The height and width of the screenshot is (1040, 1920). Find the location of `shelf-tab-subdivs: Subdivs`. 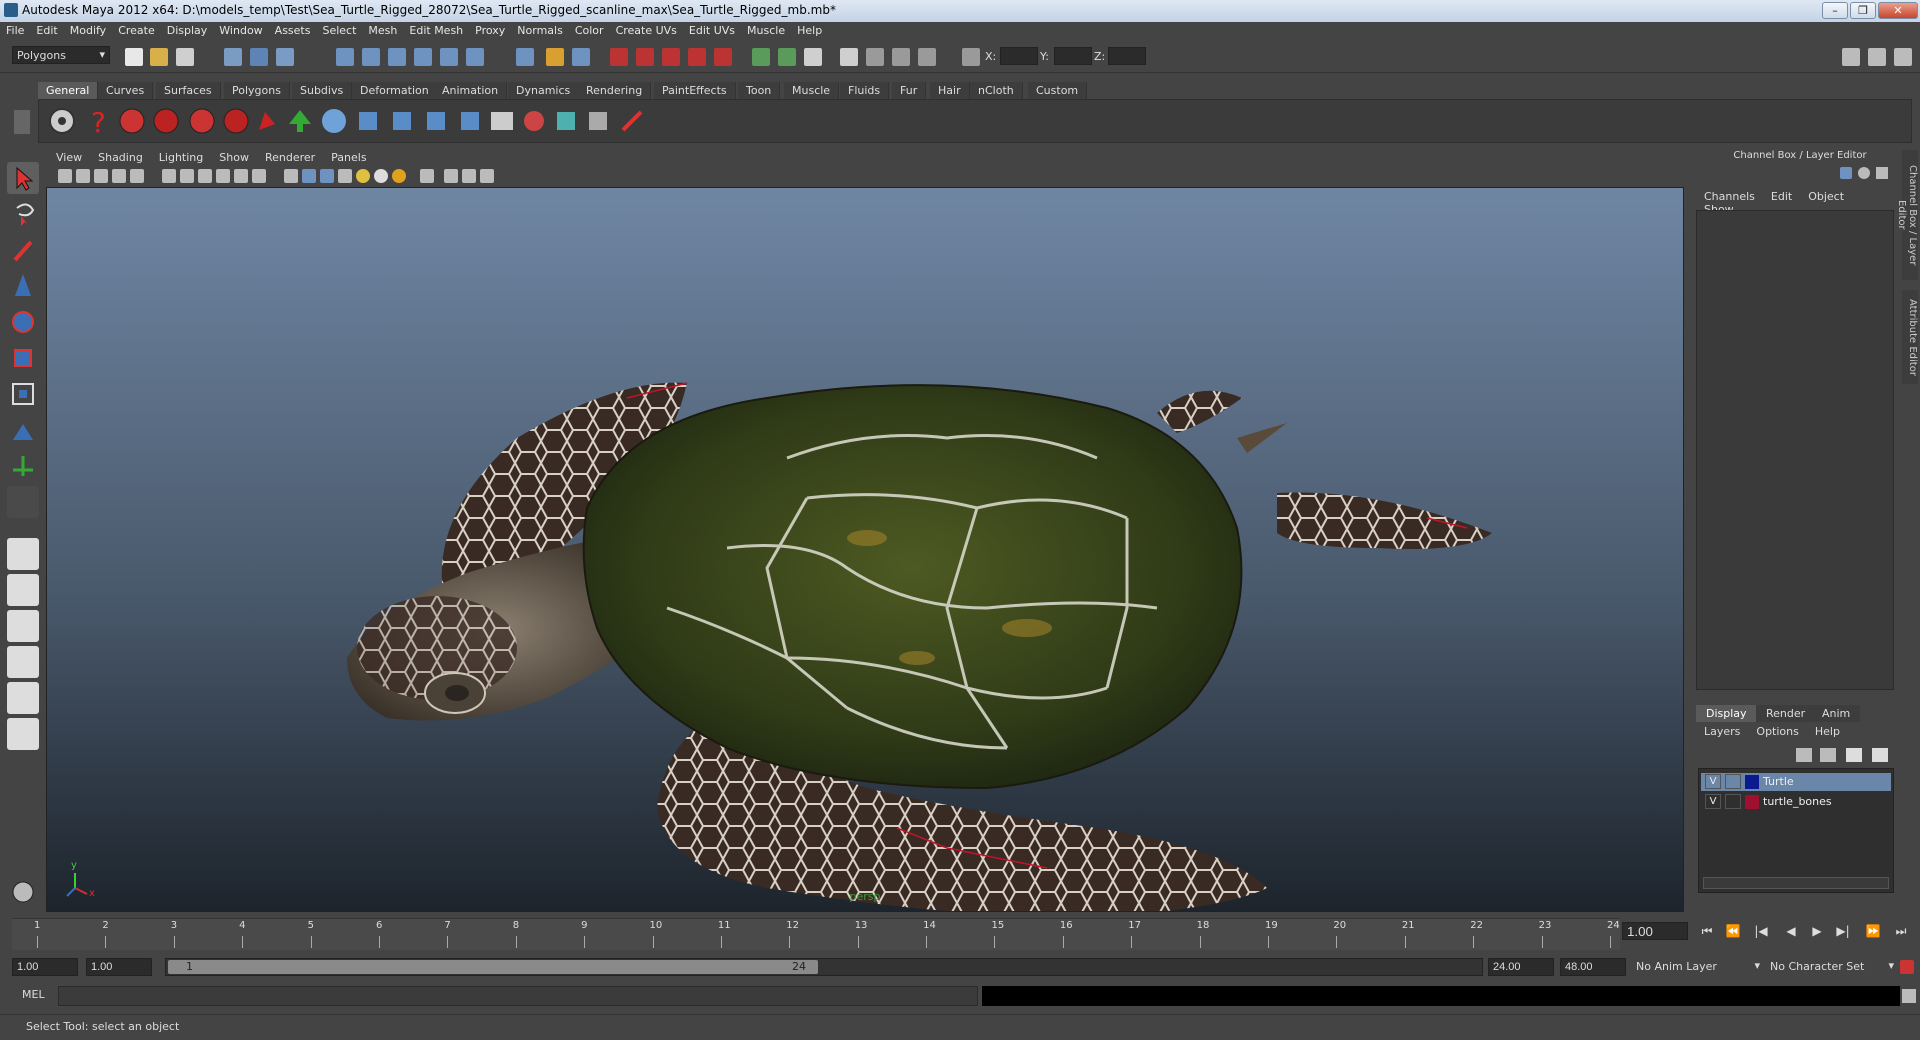

shelf-tab-subdivs: Subdivs is located at coordinates (322, 90).